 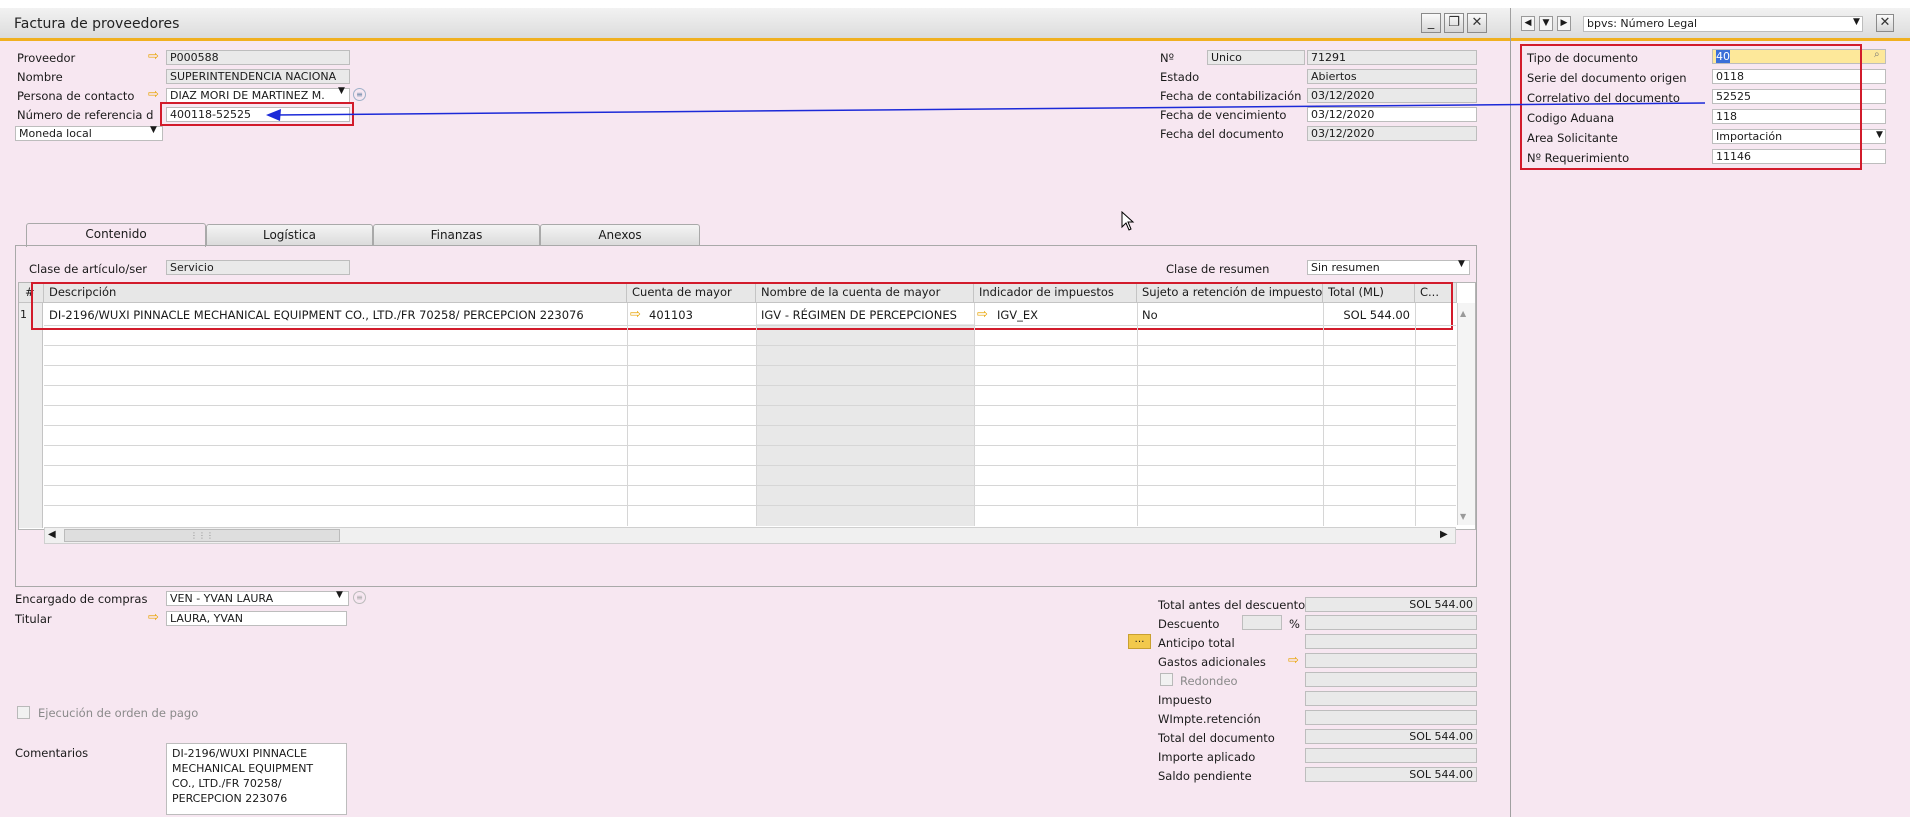 I want to click on annotation-arrow, so click(x=986, y=111).